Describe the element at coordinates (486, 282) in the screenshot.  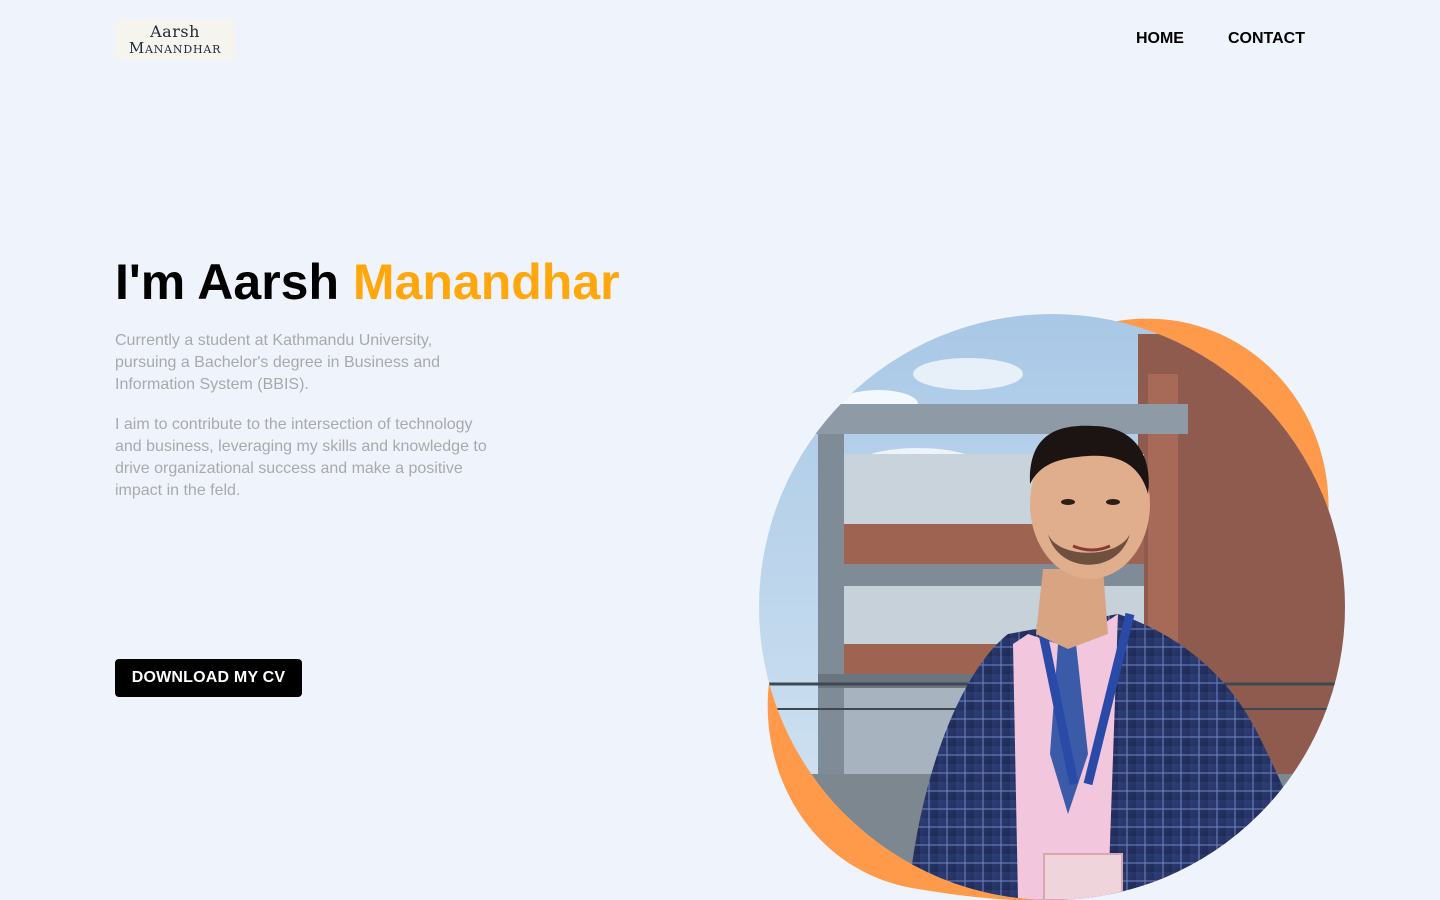
I see `hero-title-accent: Manandhar` at that location.